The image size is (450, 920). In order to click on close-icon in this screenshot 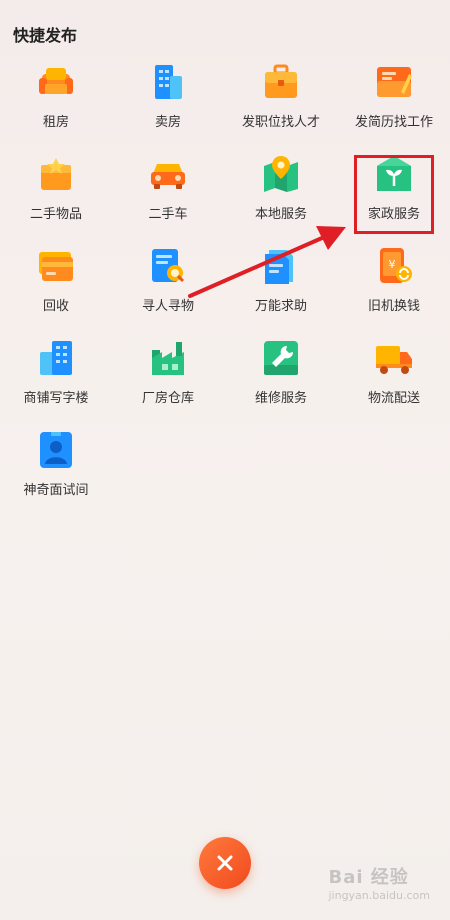, I will do `click(225, 863)`.